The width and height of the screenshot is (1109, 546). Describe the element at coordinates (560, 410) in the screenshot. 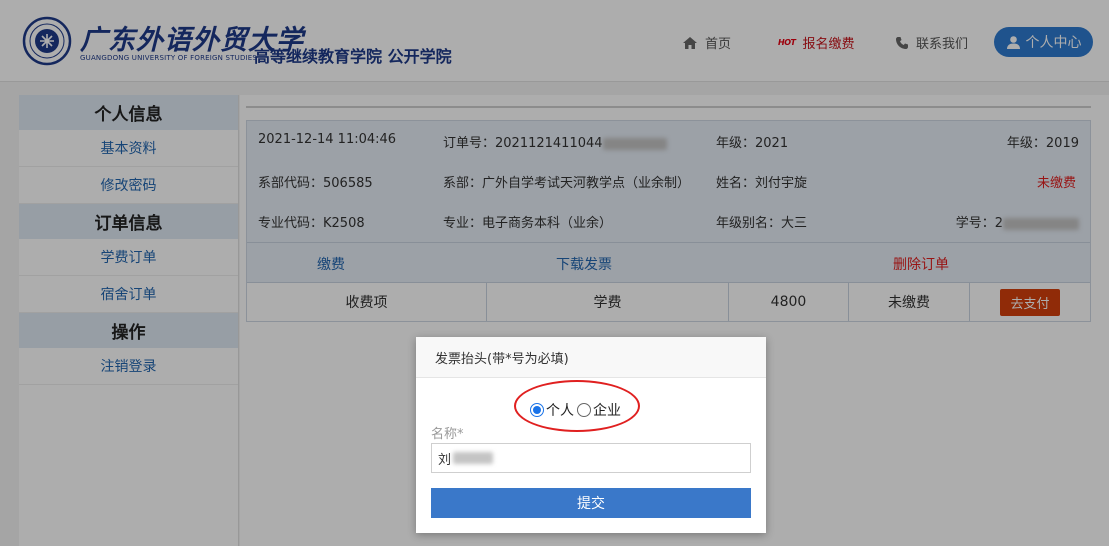

I see `radio-personal-label: 个人` at that location.